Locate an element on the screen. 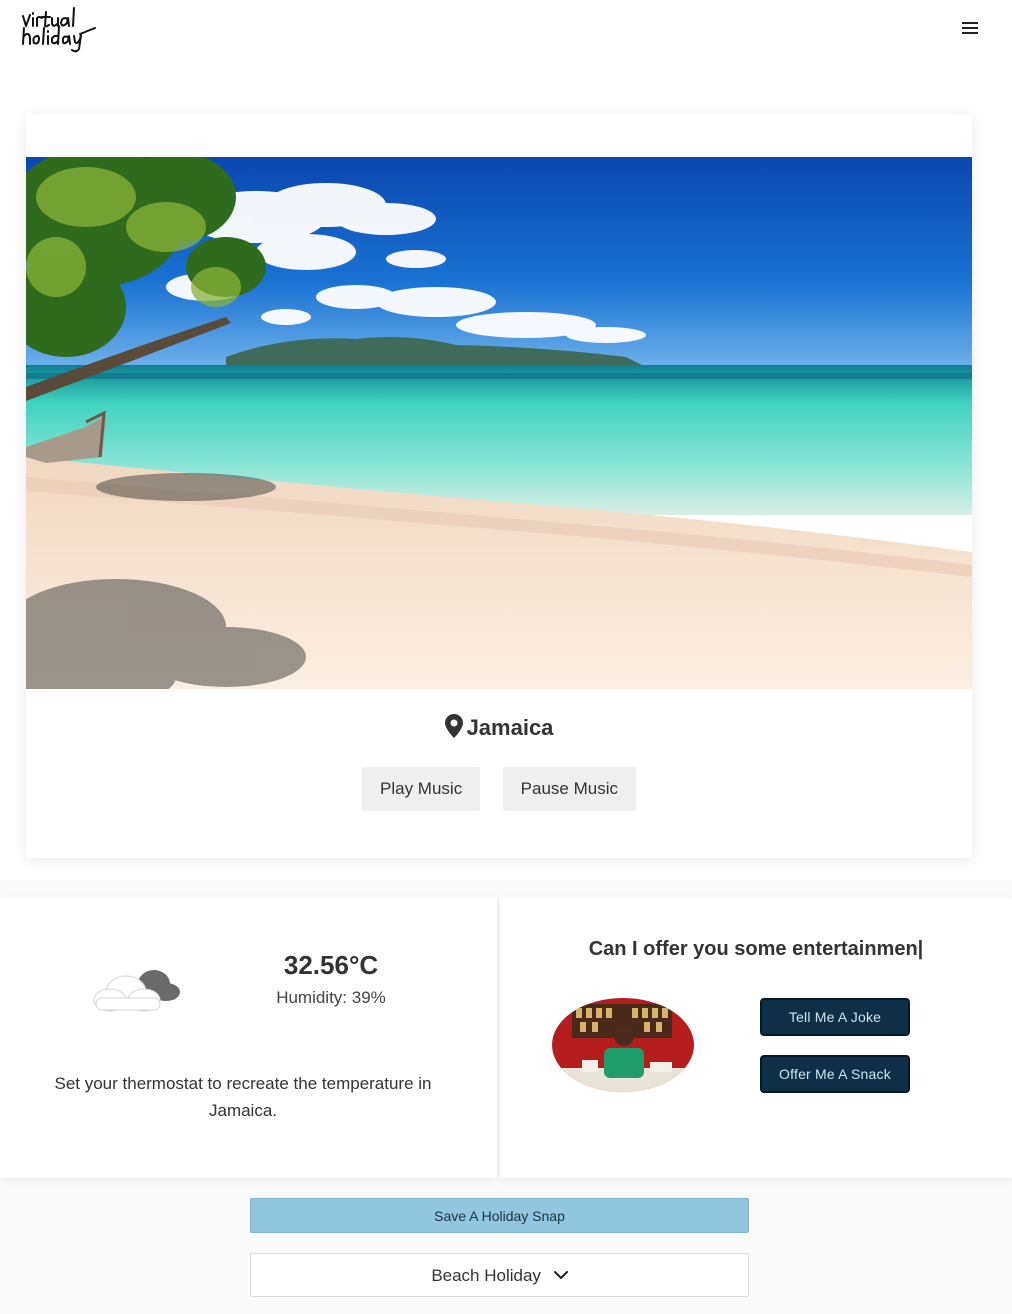 This screenshot has height=1314, width=1012. cloudy-icon is located at coordinates (136, 986).